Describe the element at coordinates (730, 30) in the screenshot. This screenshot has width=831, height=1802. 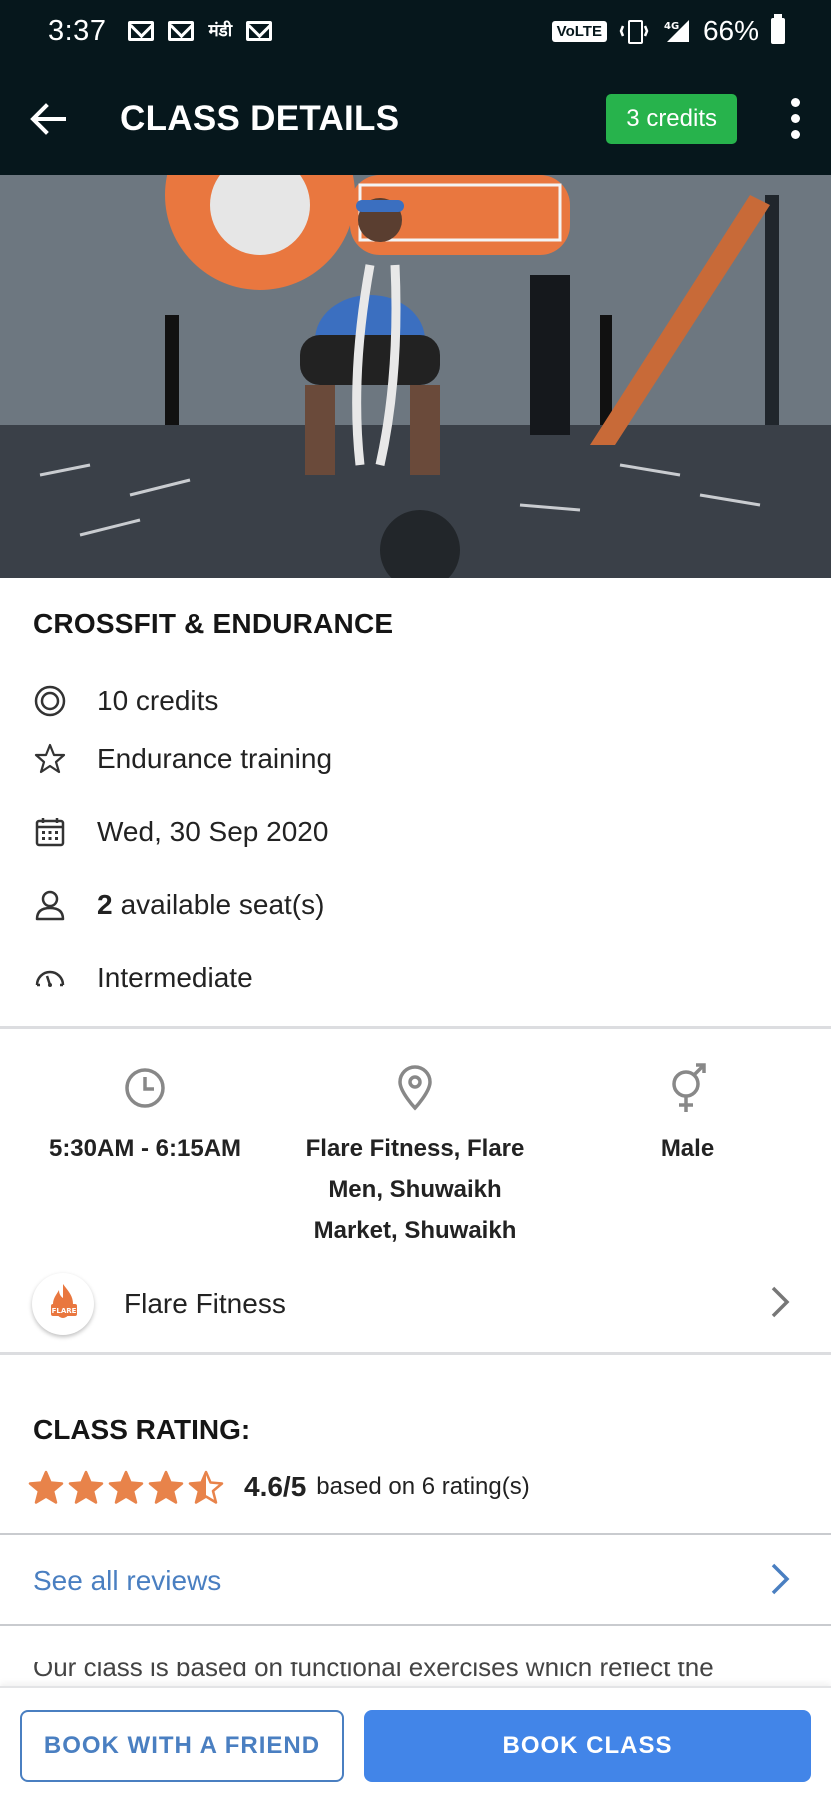
I see `battery-percent: 66%` at that location.